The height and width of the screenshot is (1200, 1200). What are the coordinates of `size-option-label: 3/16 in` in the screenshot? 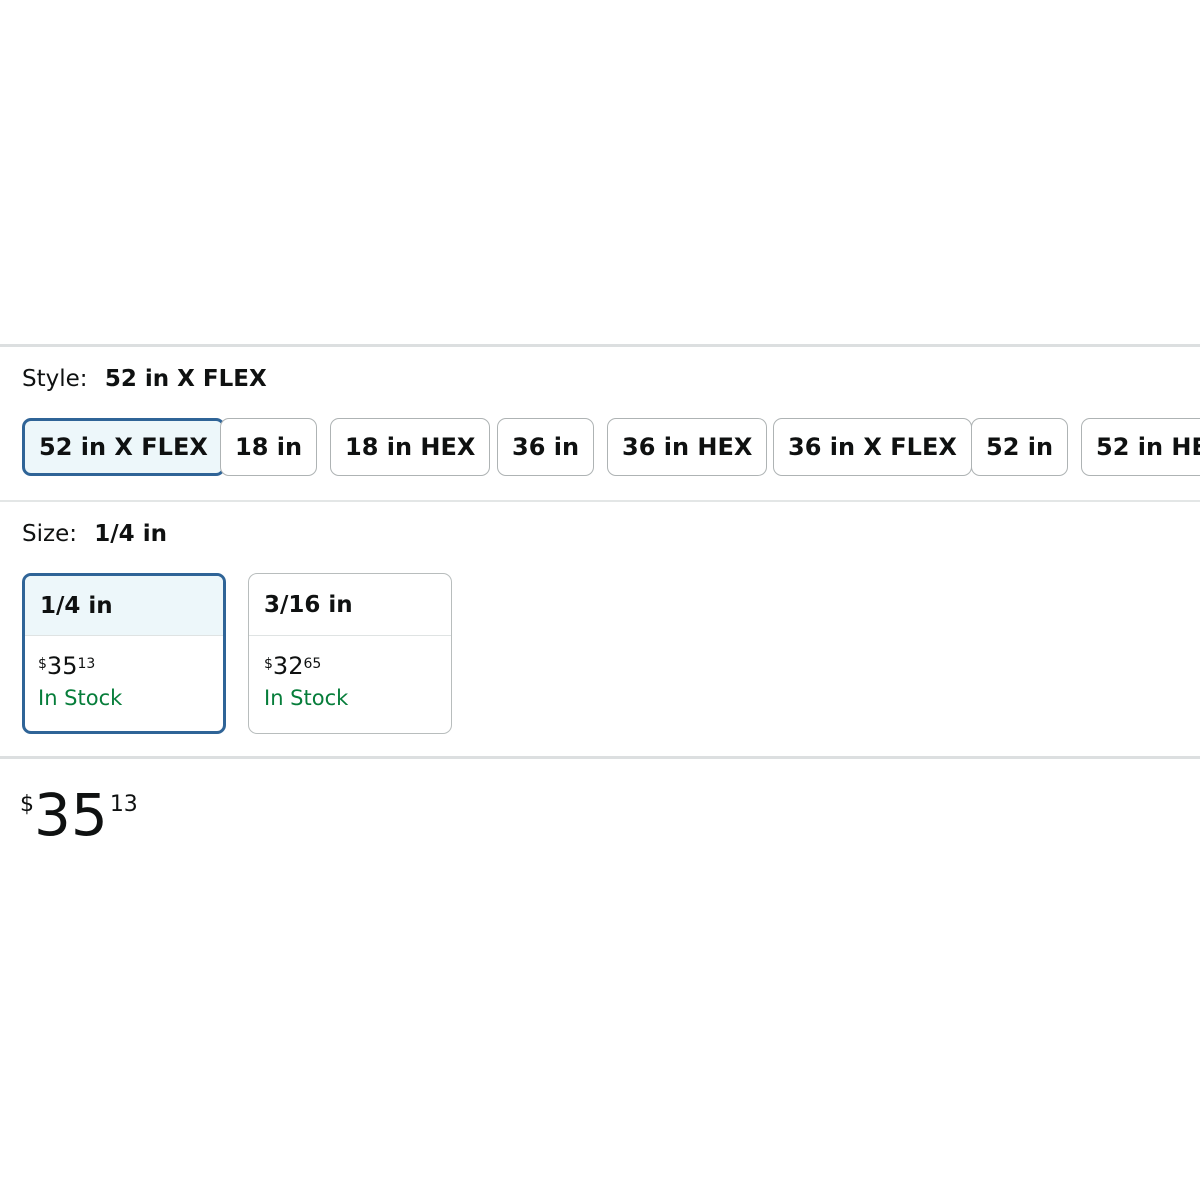 It's located at (350, 605).